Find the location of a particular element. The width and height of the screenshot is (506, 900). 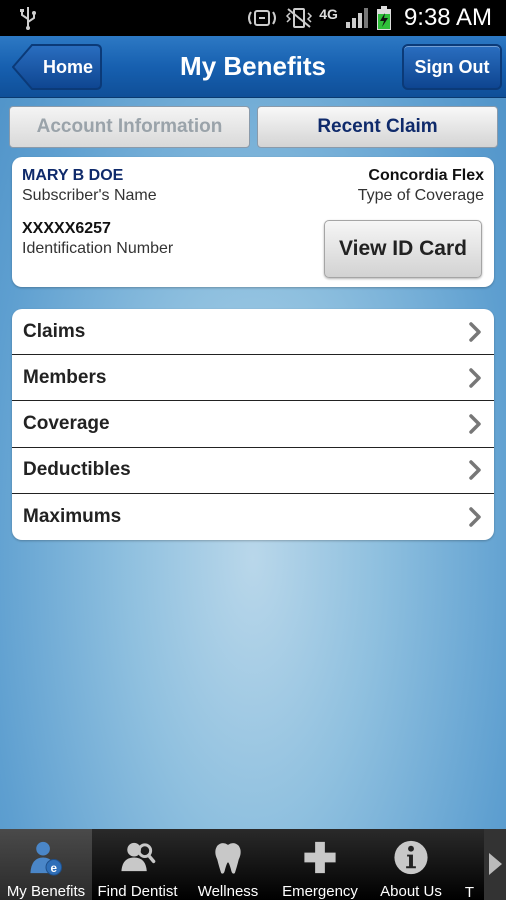

tab-wellness: Wellness is located at coordinates (228, 864).